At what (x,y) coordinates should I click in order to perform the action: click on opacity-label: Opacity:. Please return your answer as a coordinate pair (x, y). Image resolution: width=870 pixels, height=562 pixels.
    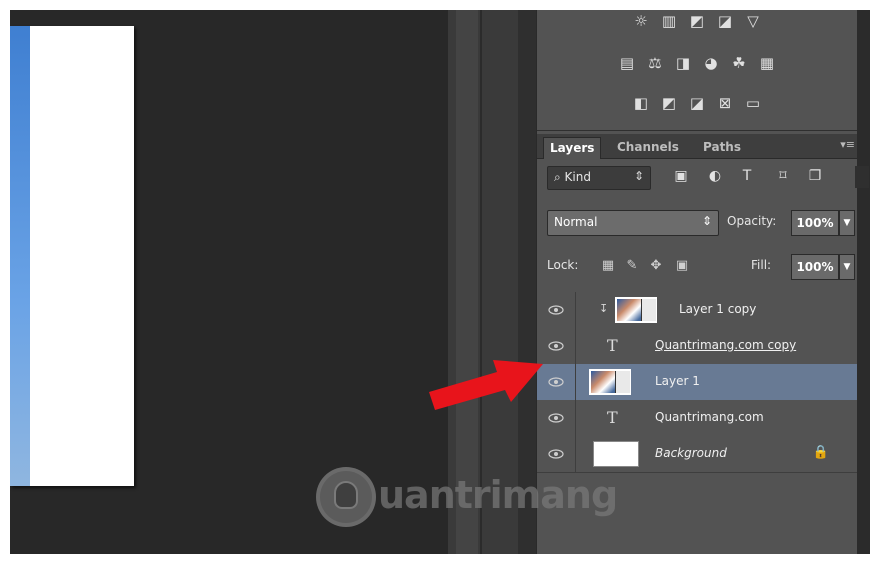
    Looking at the image, I should click on (752, 221).